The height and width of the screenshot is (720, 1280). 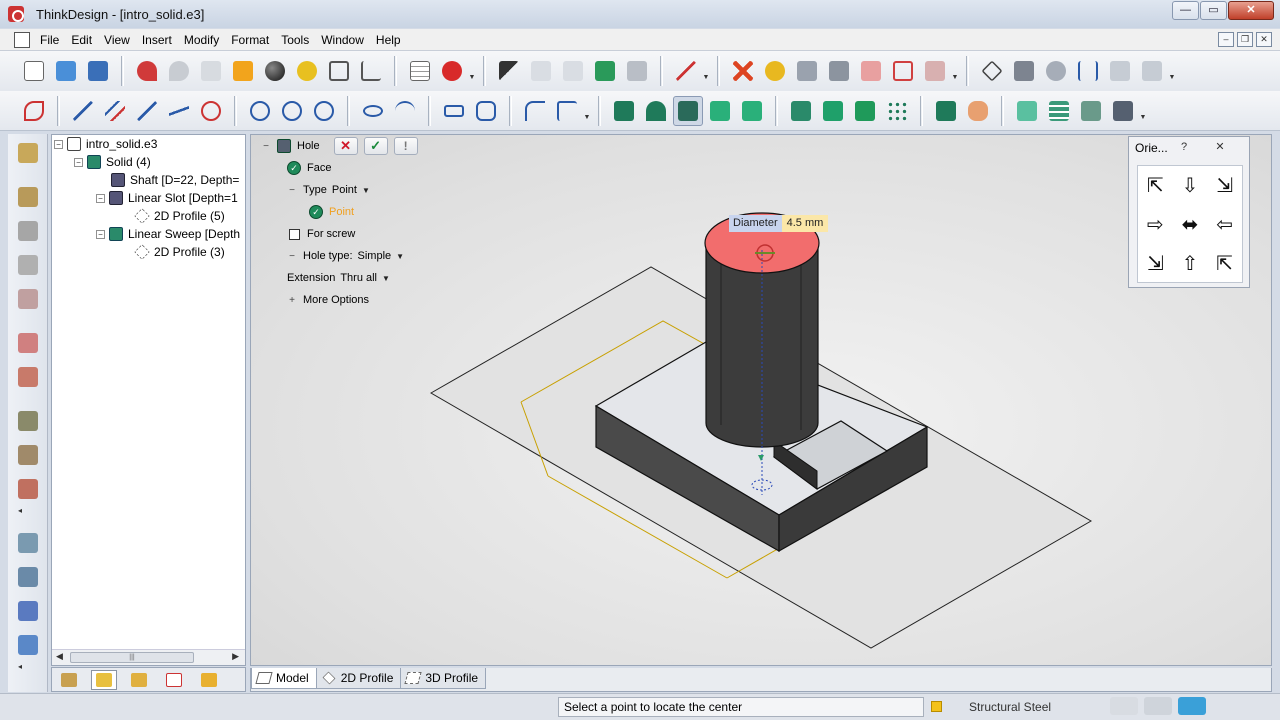 I want to click on tree-tab-history, so click(x=104, y=679).